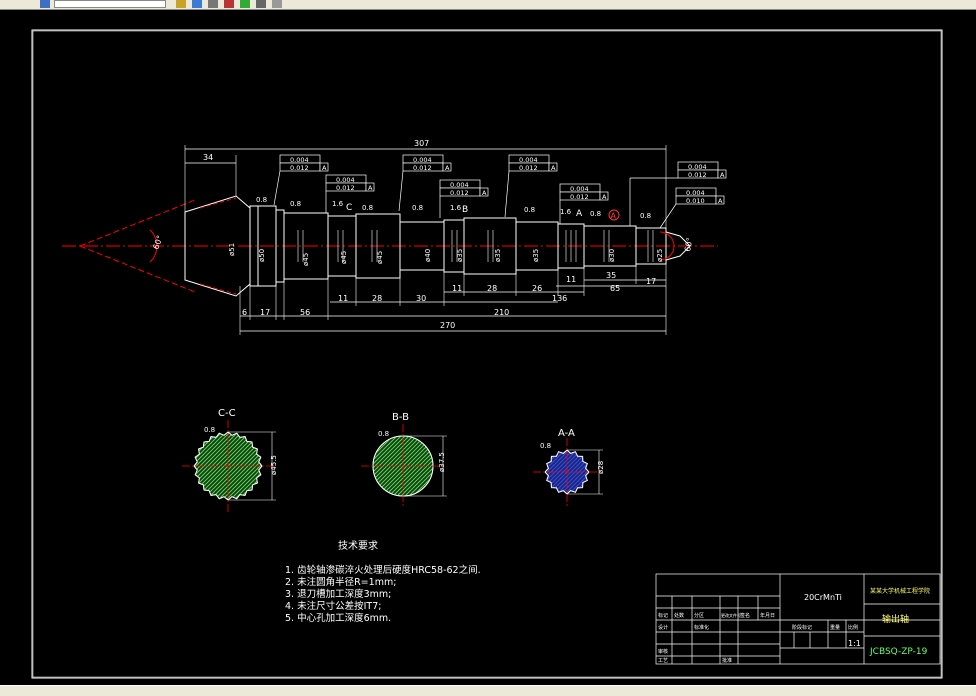 This screenshot has height=696, width=976. What do you see at coordinates (181, 4) in the screenshot?
I see `open-icon` at bounding box center [181, 4].